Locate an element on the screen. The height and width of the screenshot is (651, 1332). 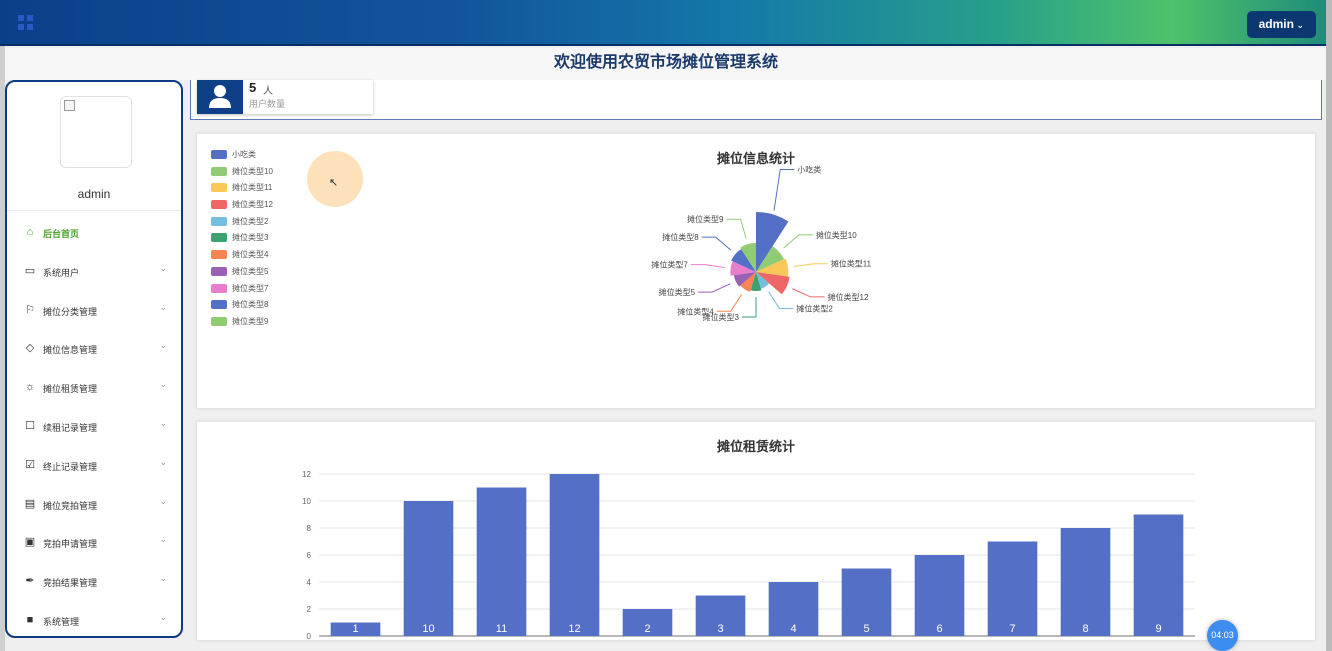
bar-category-label: 6 is located at coordinates (939, 629).